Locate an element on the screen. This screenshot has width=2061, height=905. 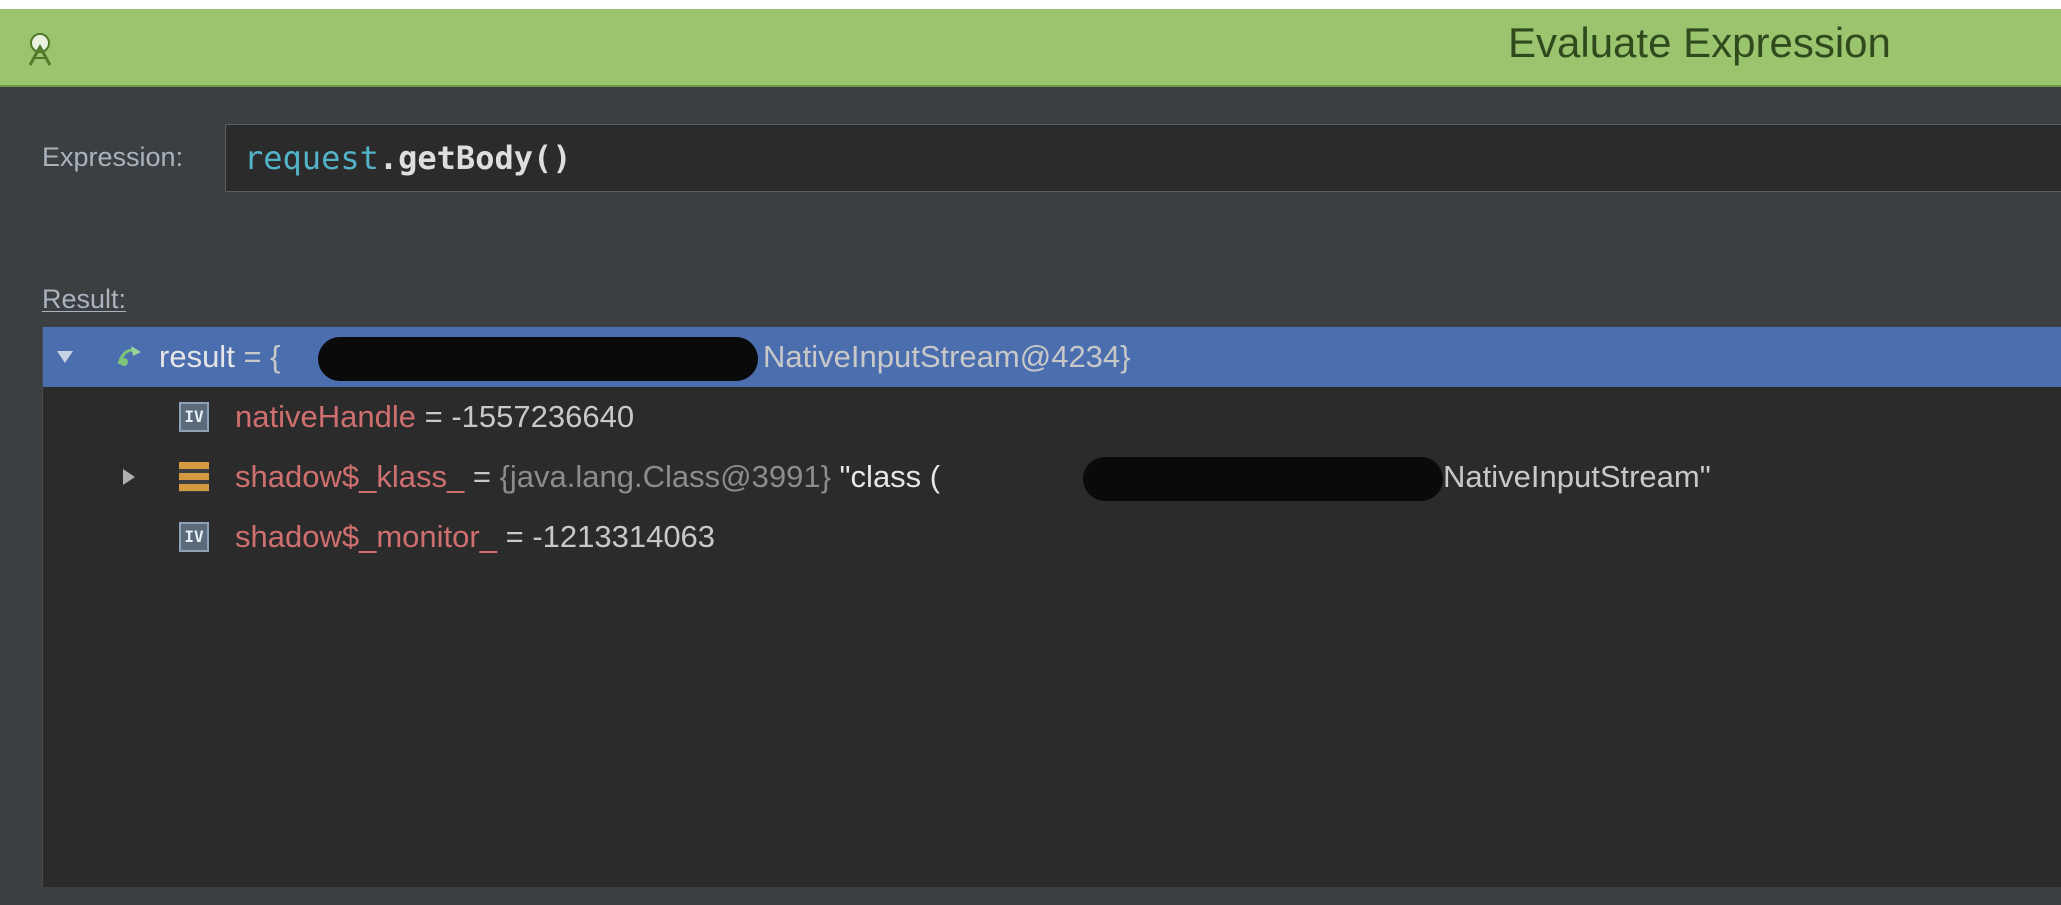
field-text: nativeHandle = -1557236640 is located at coordinates (434, 417).